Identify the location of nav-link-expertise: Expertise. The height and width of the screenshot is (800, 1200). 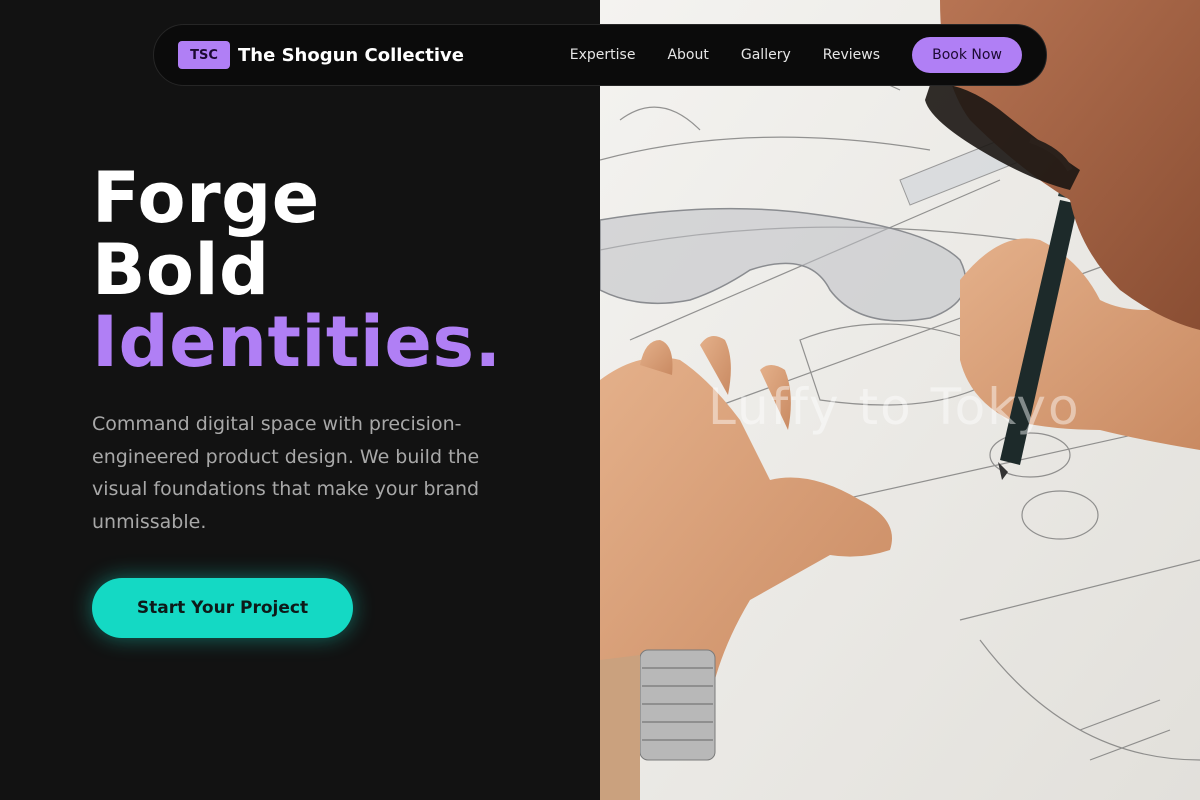
(603, 55).